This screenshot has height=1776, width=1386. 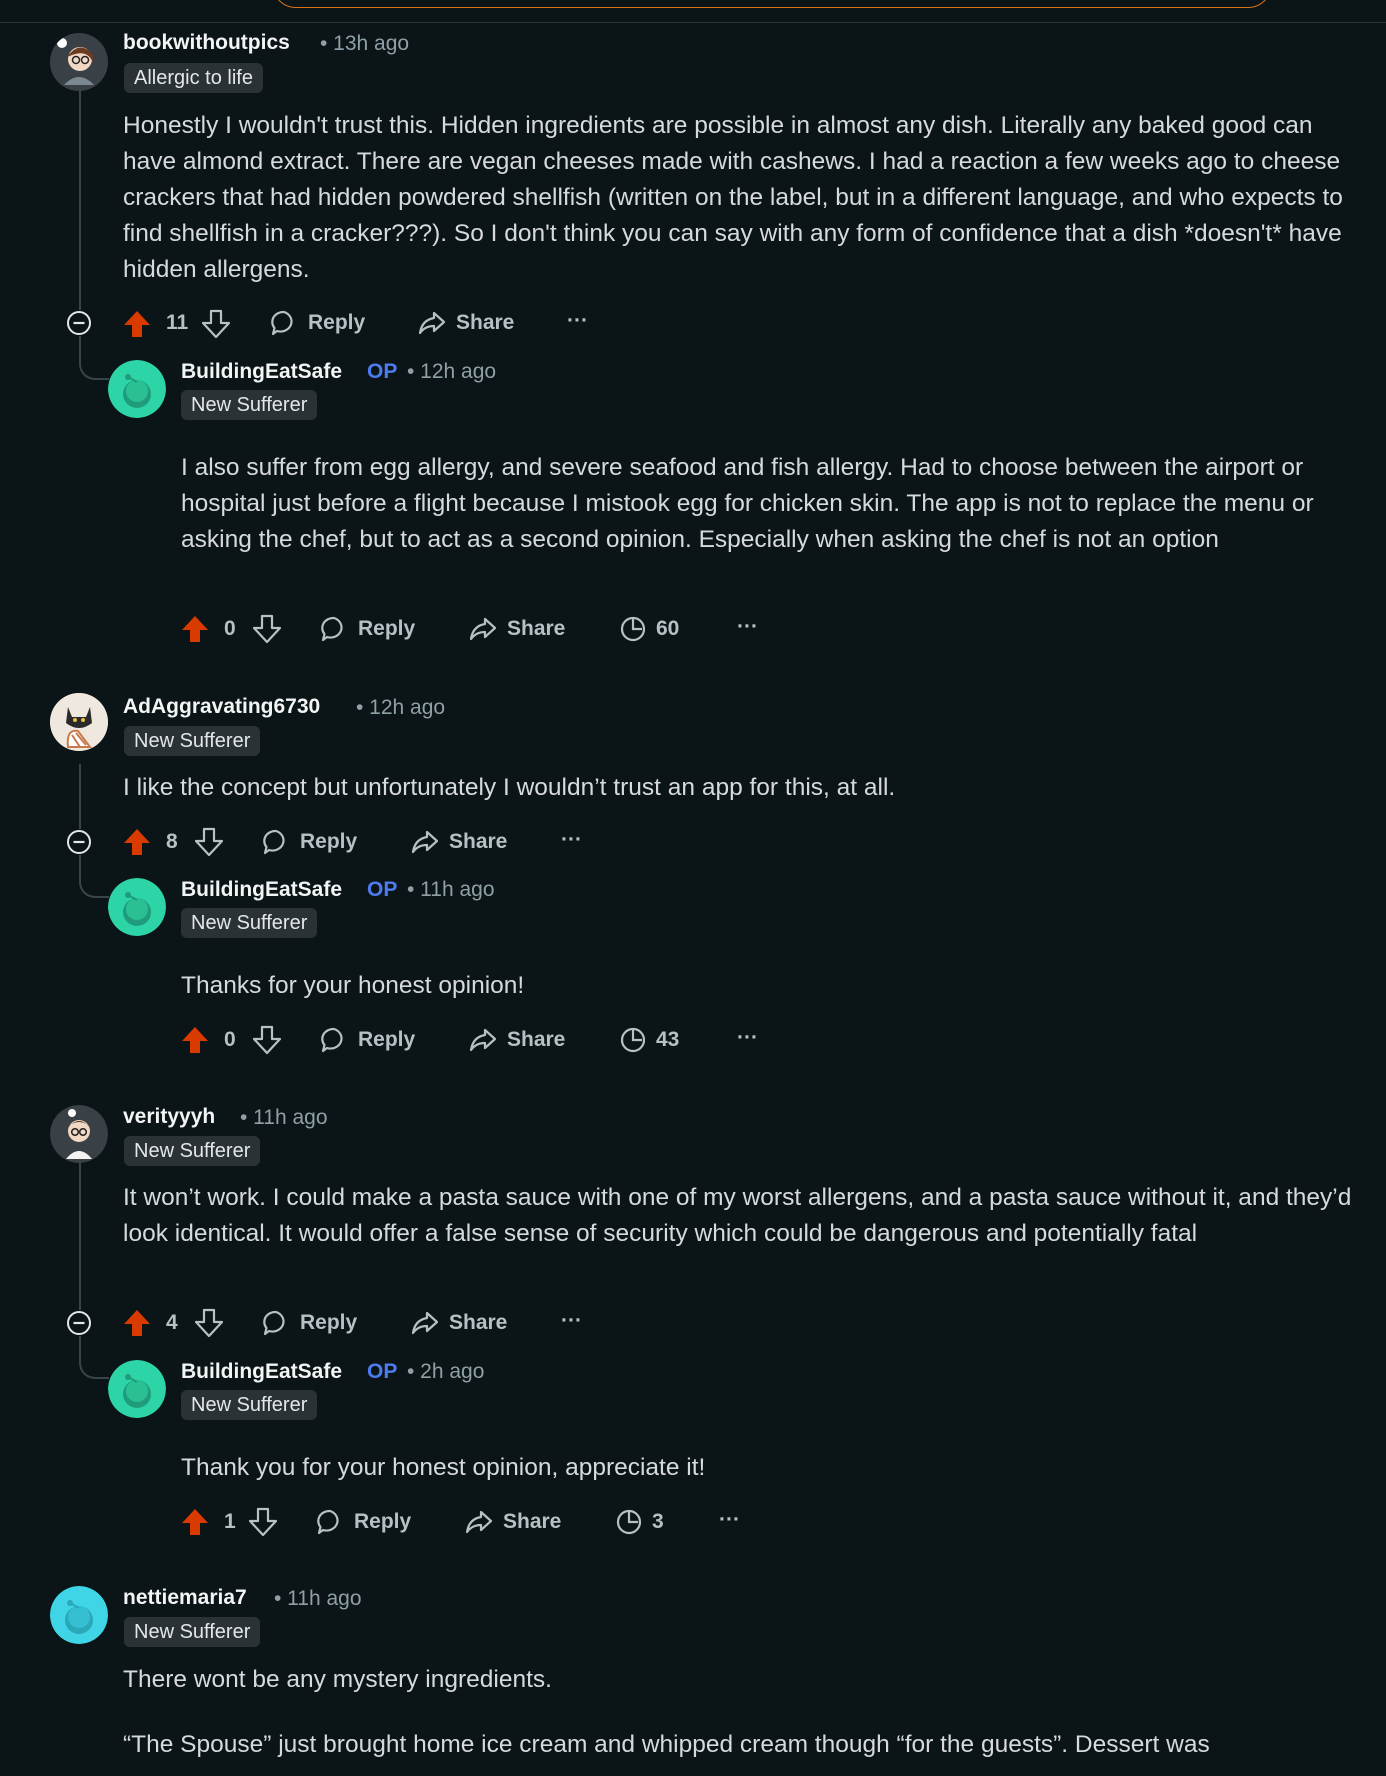 What do you see at coordinates (221, 707) in the screenshot?
I see `comment-author: AdAggravating6730` at bounding box center [221, 707].